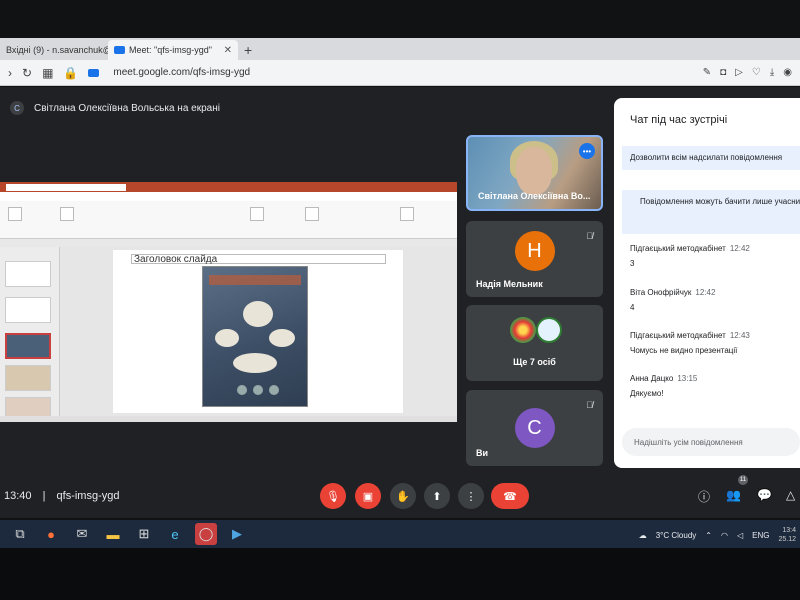  Describe the element at coordinates (733, 495) in the screenshot. I see `people-icon: 👥` at that location.